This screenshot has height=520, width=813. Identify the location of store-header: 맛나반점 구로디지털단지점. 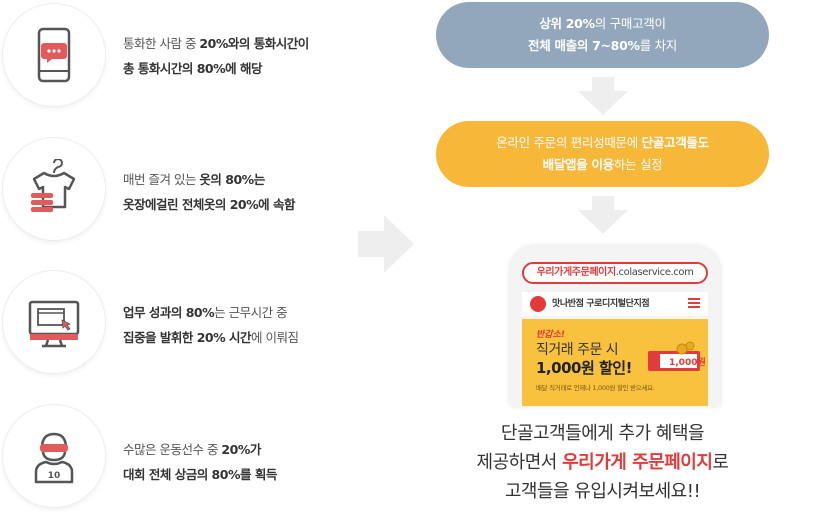
(615, 304).